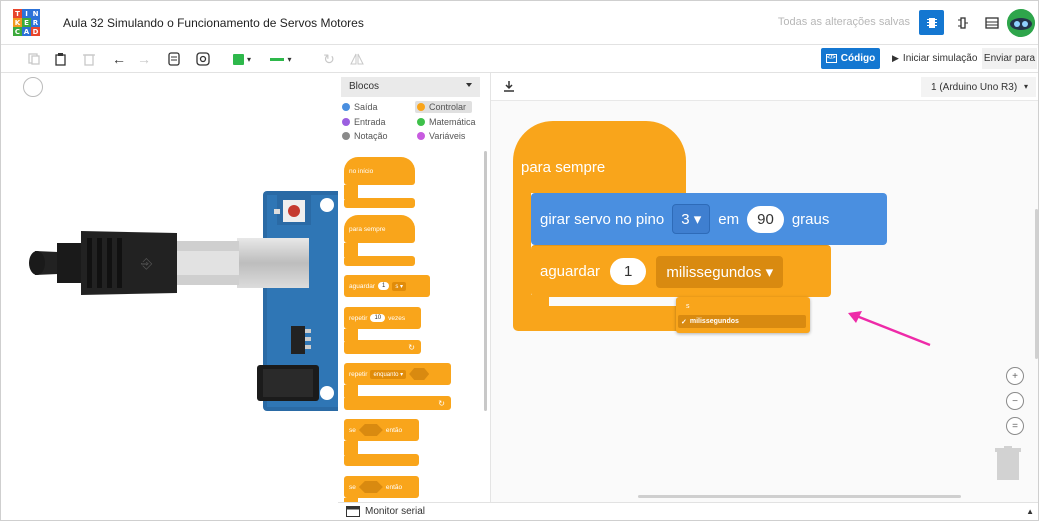 The width and height of the screenshot is (1039, 521). I want to click on dropdown-option-milliseconds: ✓ milissegundos, so click(742, 321).